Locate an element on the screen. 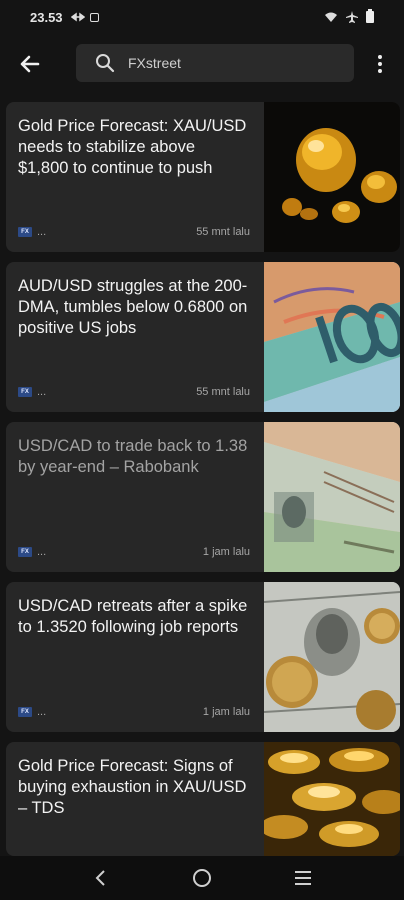  search-icon is located at coordinates (105, 63).